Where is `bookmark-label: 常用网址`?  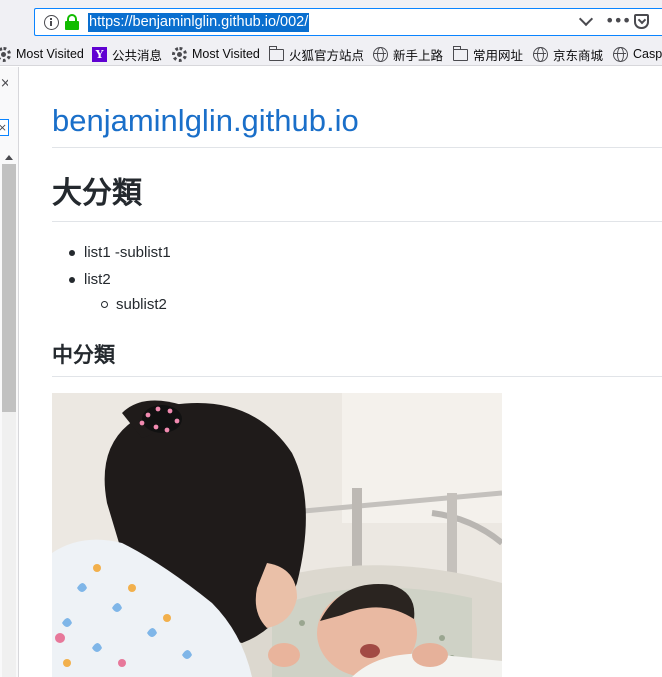
bookmark-label: 常用网址 is located at coordinates (498, 55).